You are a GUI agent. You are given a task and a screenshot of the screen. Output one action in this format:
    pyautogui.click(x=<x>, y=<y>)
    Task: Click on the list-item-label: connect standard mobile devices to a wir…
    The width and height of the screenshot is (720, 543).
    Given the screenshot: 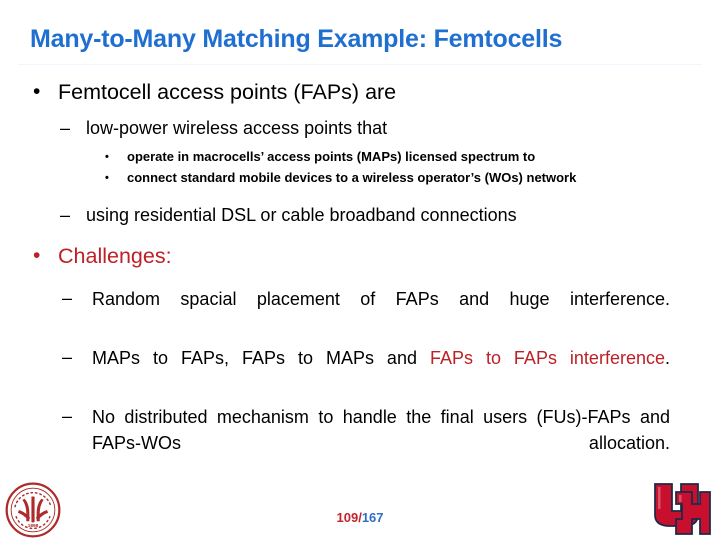 What is the action you would take?
    pyautogui.click(x=352, y=177)
    